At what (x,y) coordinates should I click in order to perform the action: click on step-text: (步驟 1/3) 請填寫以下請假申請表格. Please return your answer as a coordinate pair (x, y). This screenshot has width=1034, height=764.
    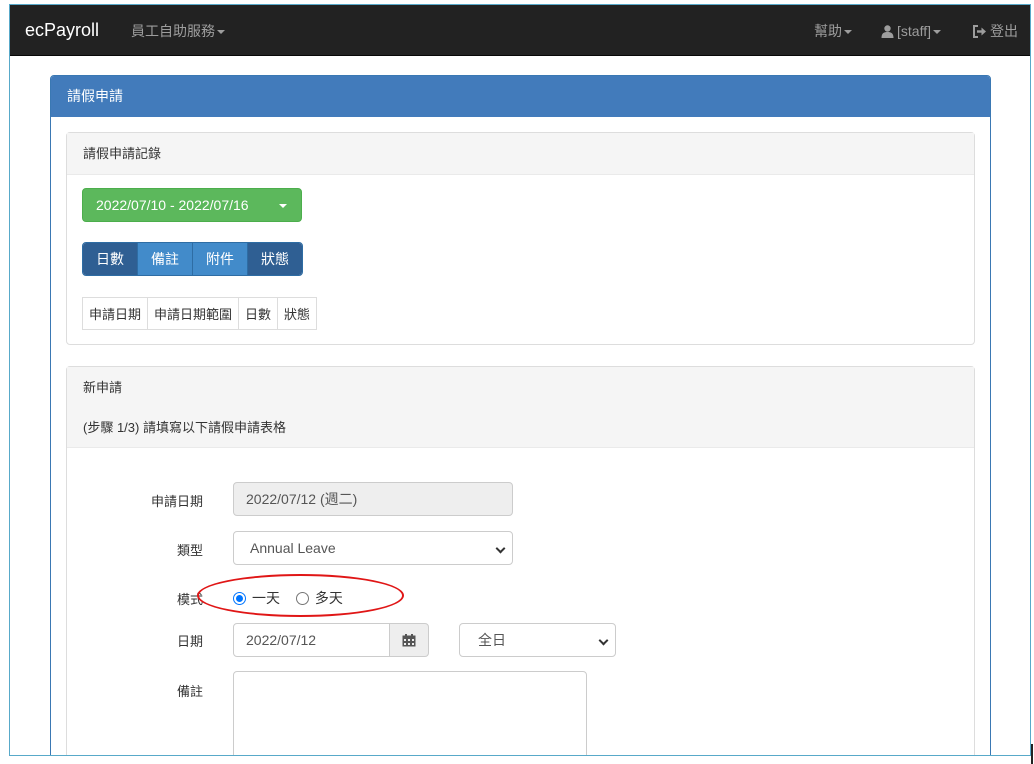
    Looking at the image, I should click on (184, 427).